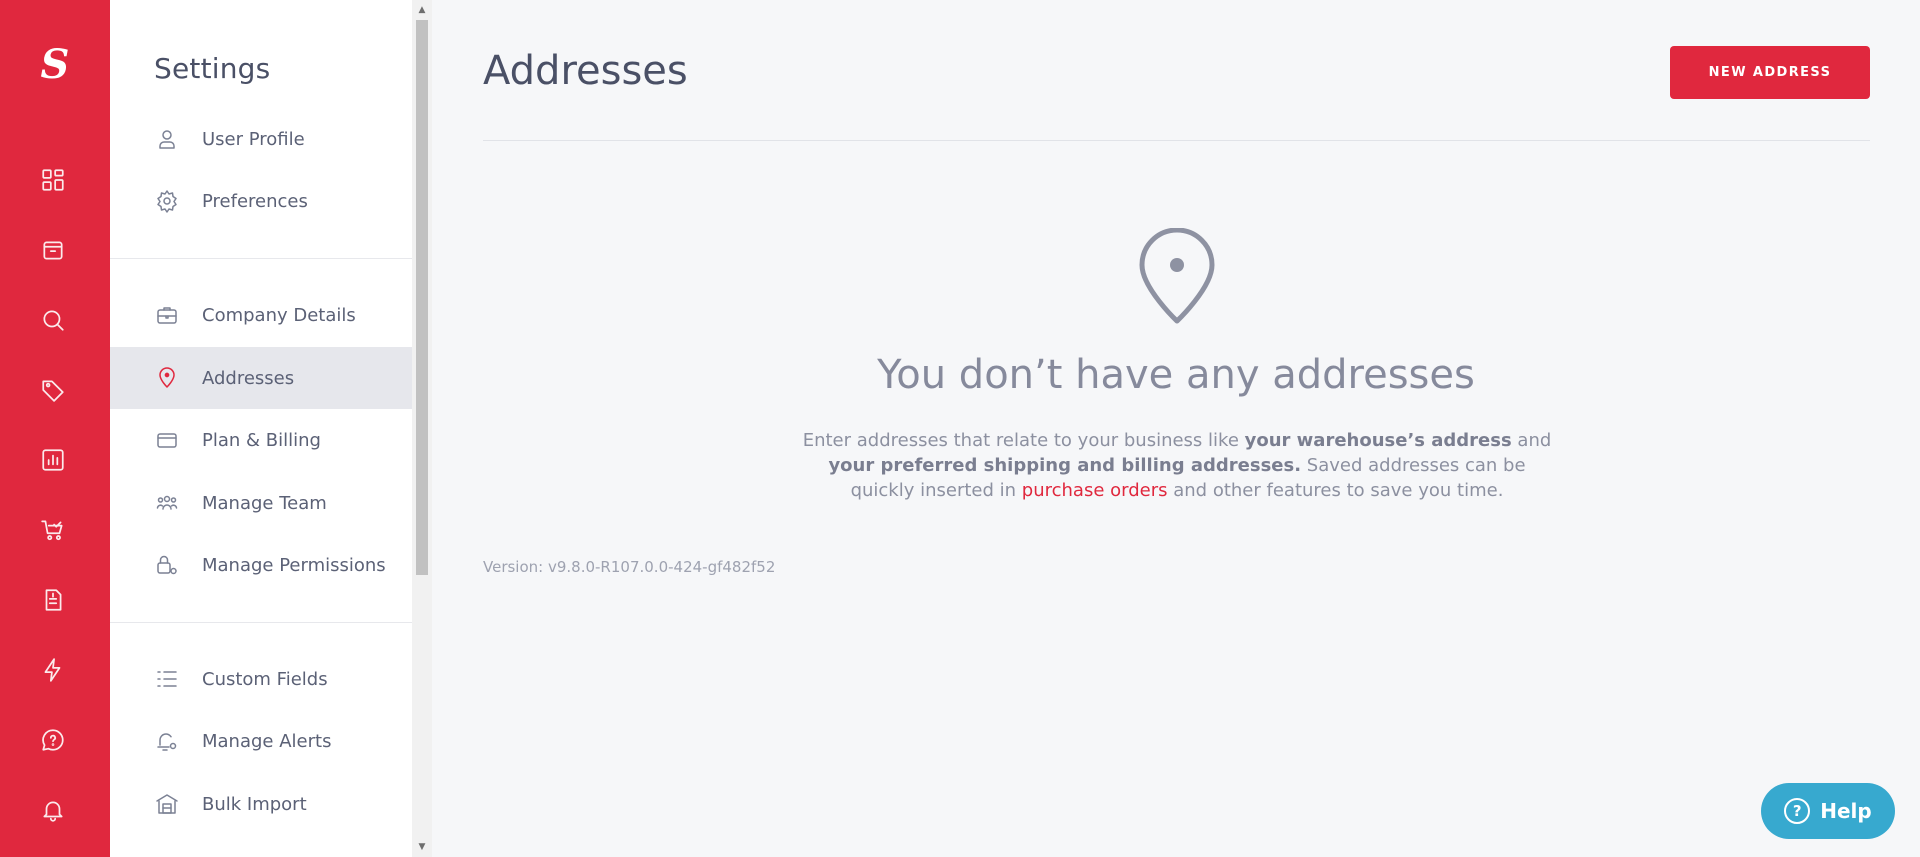 This screenshot has width=1920, height=857. Describe the element at coordinates (53, 320) in the screenshot. I see `search-icon` at that location.